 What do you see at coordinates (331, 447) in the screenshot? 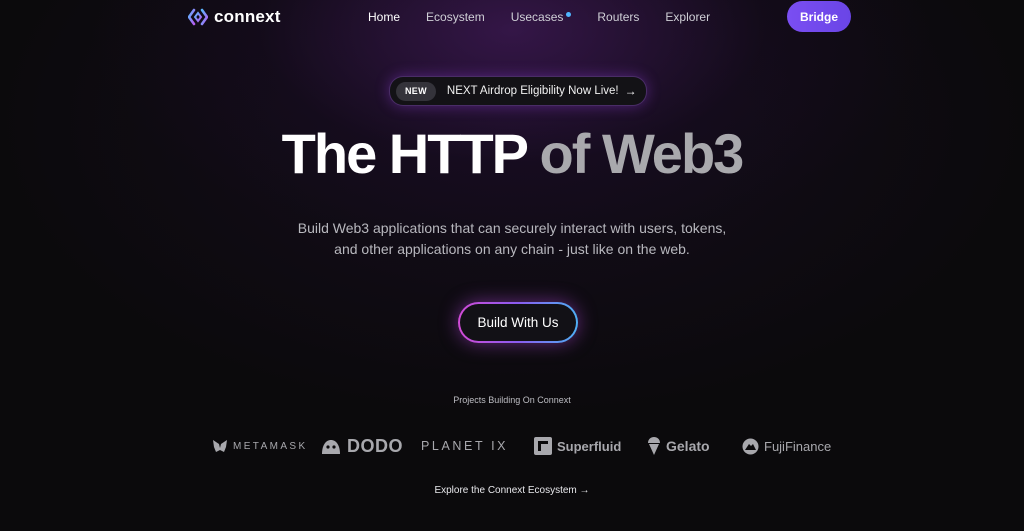
I see `dodo-icon` at bounding box center [331, 447].